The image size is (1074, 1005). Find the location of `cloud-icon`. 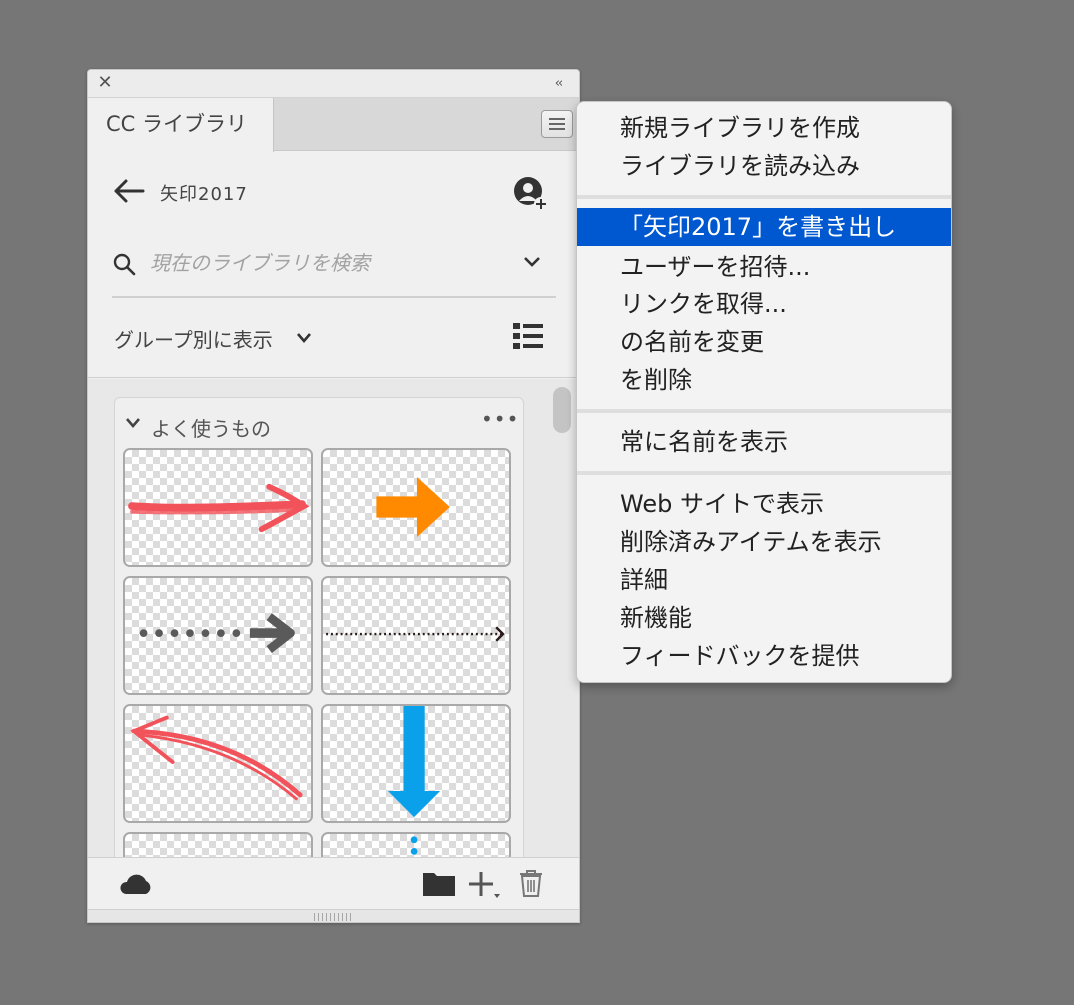

cloud-icon is located at coordinates (136, 884).